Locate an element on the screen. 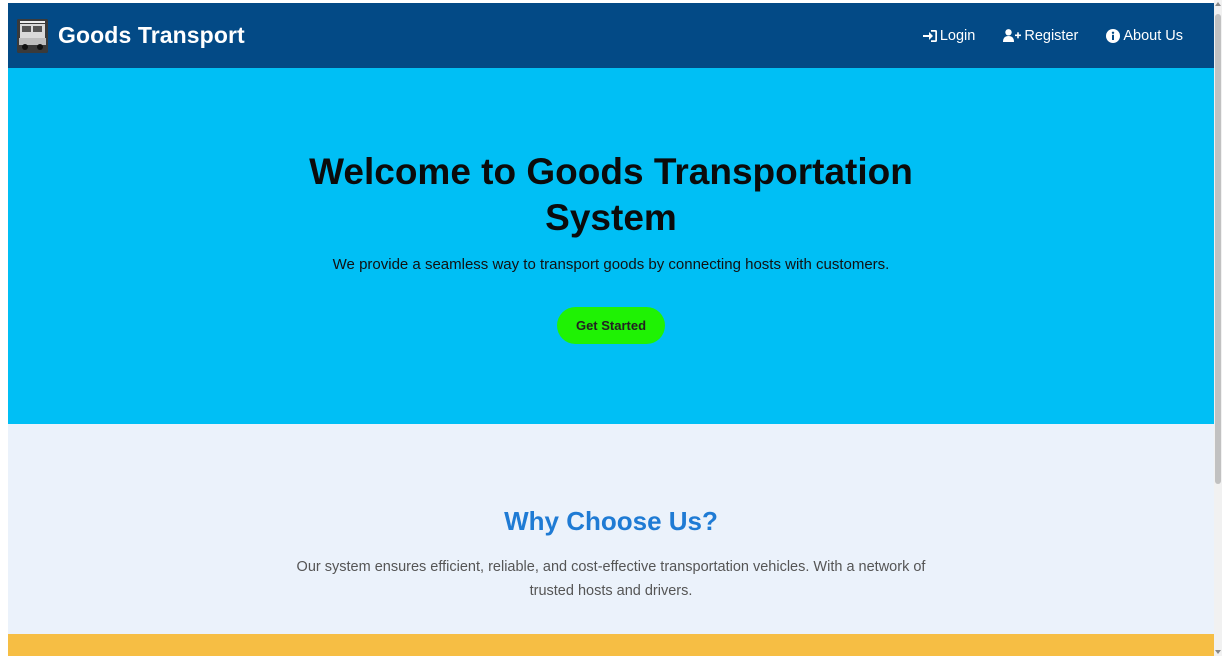  sign-in-icon is located at coordinates (929, 35).